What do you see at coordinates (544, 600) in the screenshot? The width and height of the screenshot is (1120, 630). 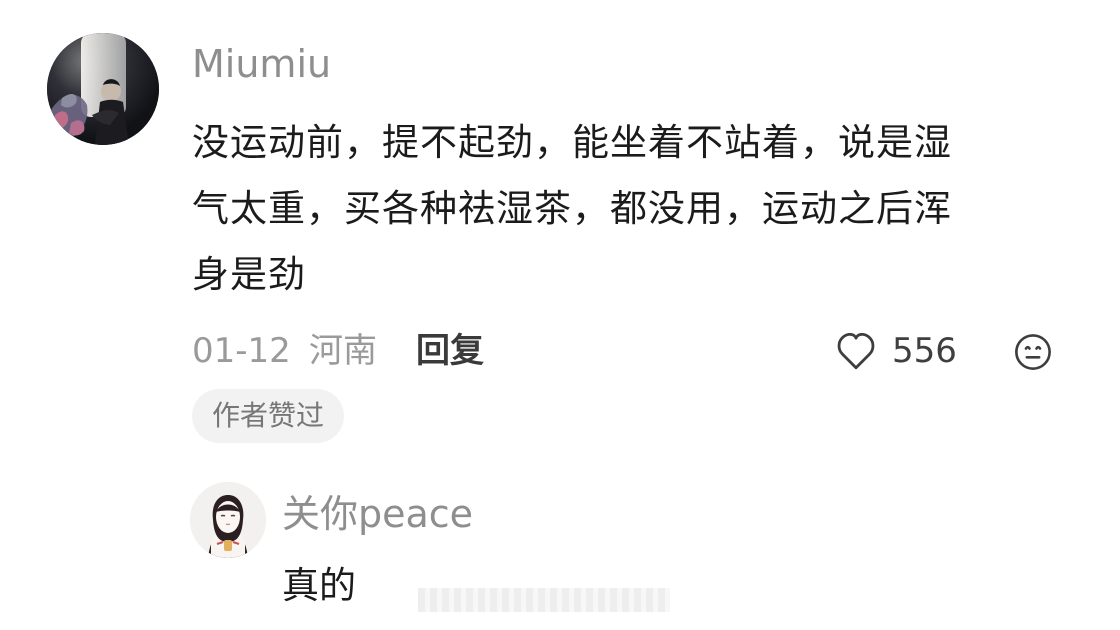 I see `faded-strip` at bounding box center [544, 600].